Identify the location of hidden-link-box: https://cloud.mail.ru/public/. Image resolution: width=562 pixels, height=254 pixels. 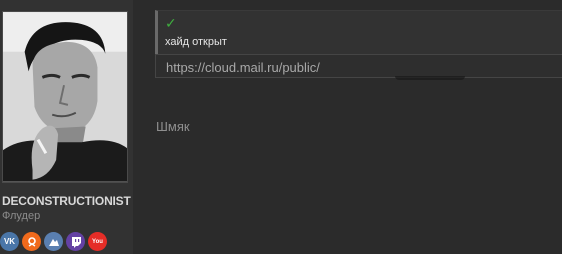
(358, 66).